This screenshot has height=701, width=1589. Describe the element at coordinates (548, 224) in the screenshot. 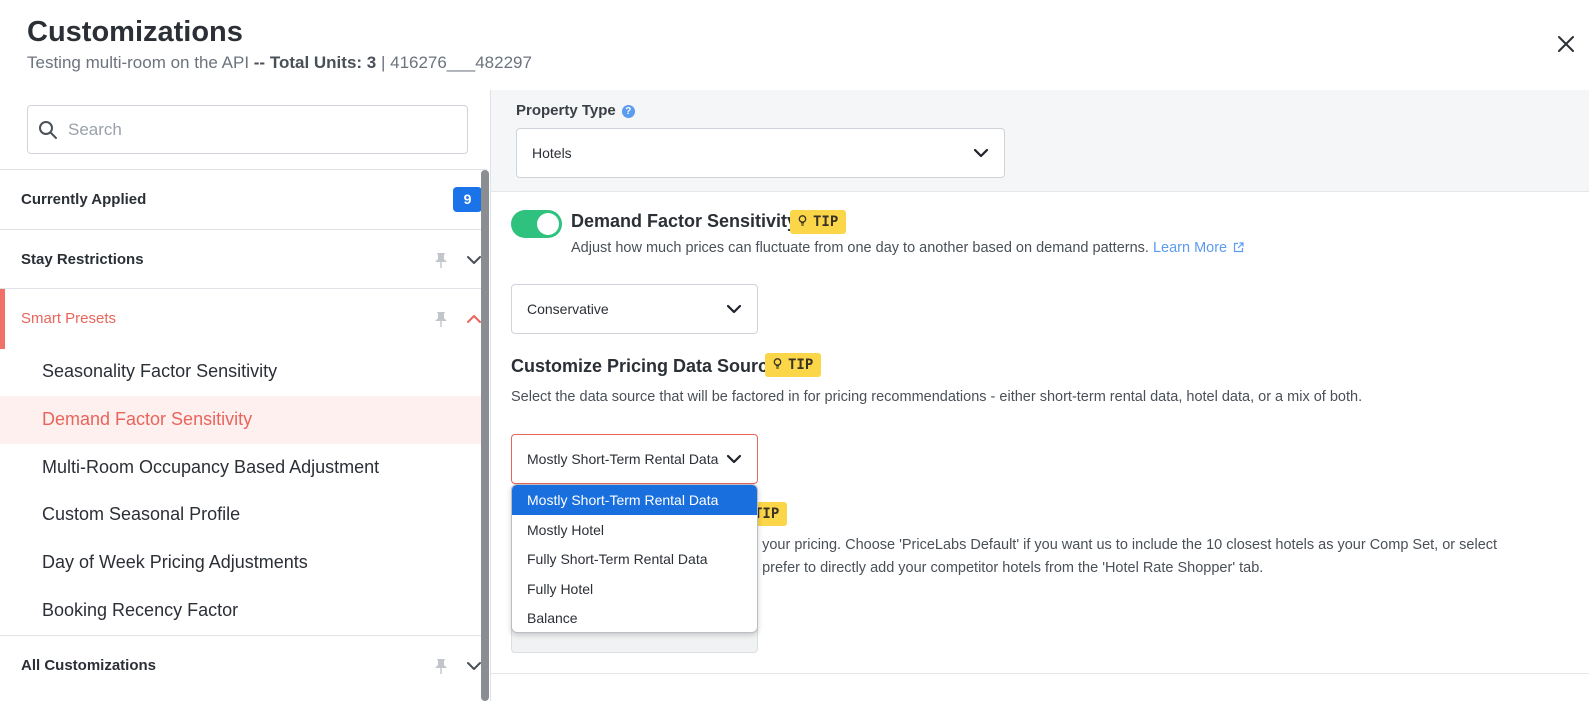

I see `toggle-knob` at that location.